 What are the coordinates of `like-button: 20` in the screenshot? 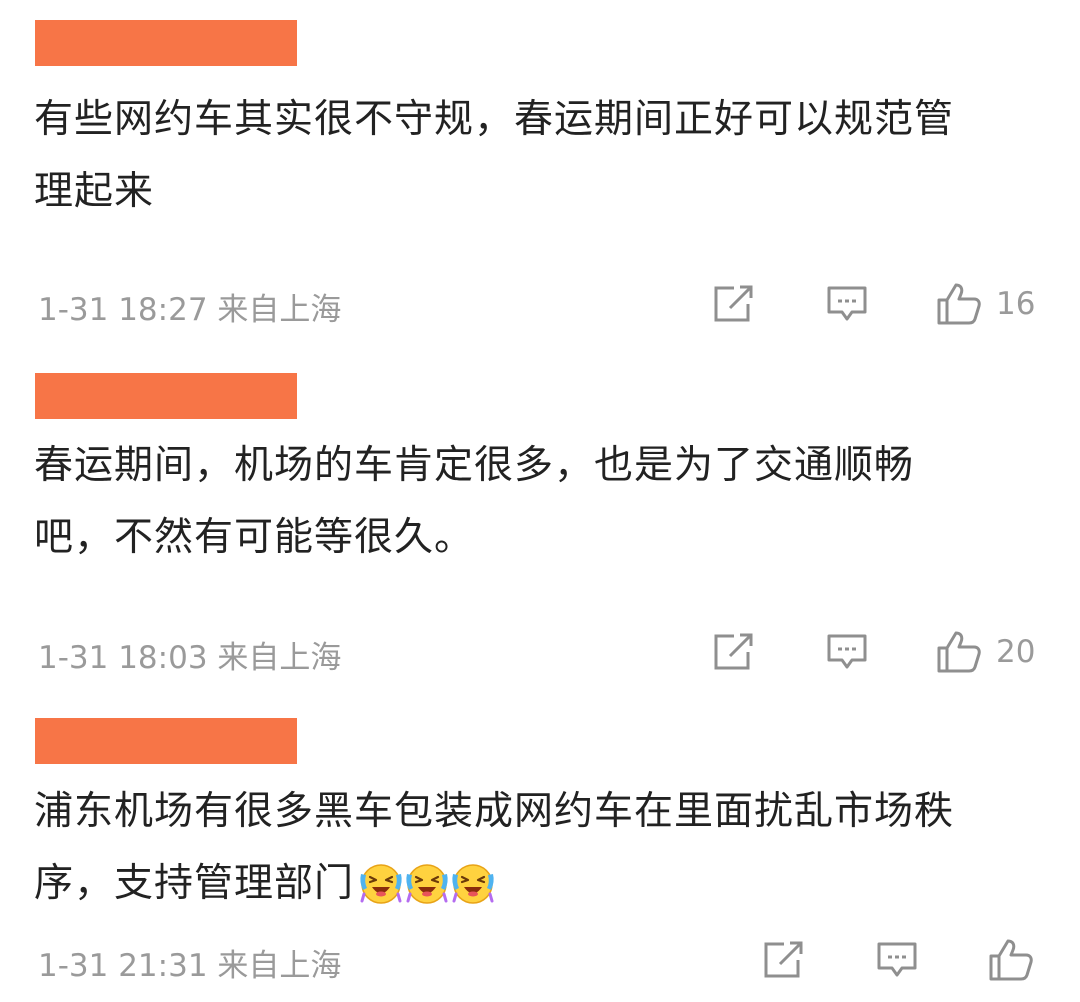 It's located at (985, 652).